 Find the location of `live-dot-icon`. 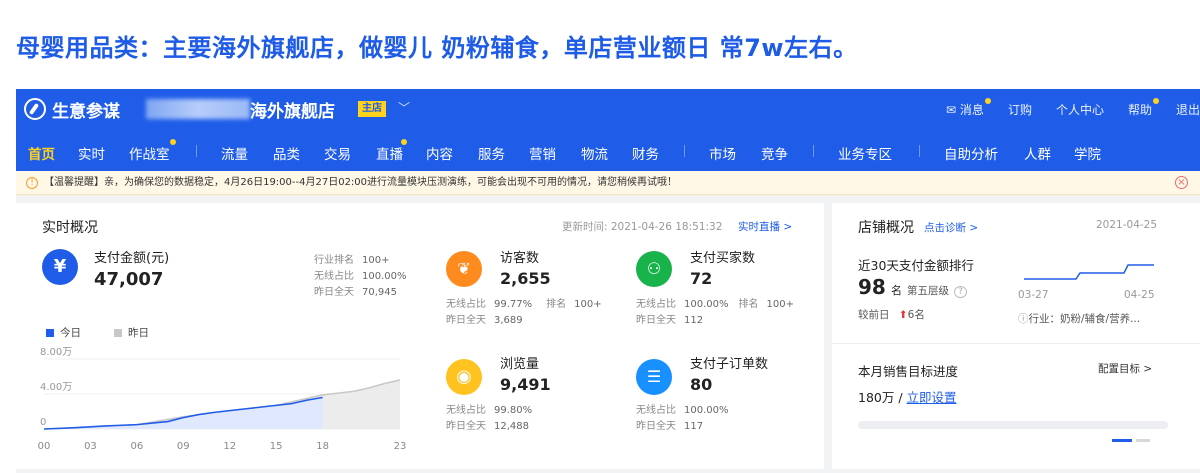

live-dot-icon is located at coordinates (404, 142).